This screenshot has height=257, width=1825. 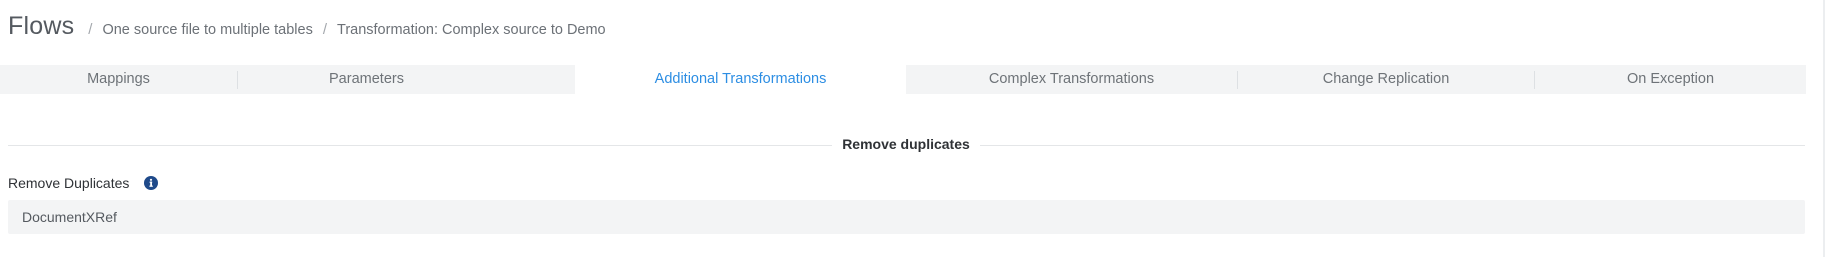 I want to click on tab-on-exception: On Exception, so click(x=1670, y=79).